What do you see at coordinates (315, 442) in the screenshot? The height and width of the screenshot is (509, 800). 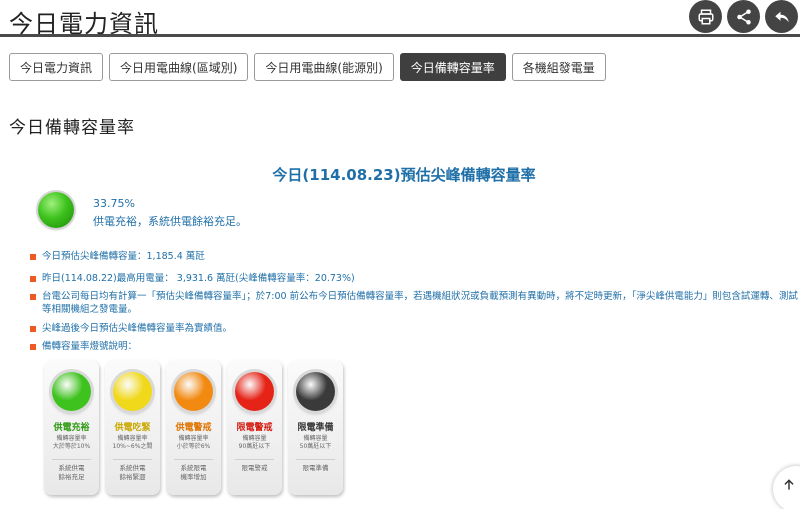 I see `legend-desc: 備轉容量 50萬瓩以下` at bounding box center [315, 442].